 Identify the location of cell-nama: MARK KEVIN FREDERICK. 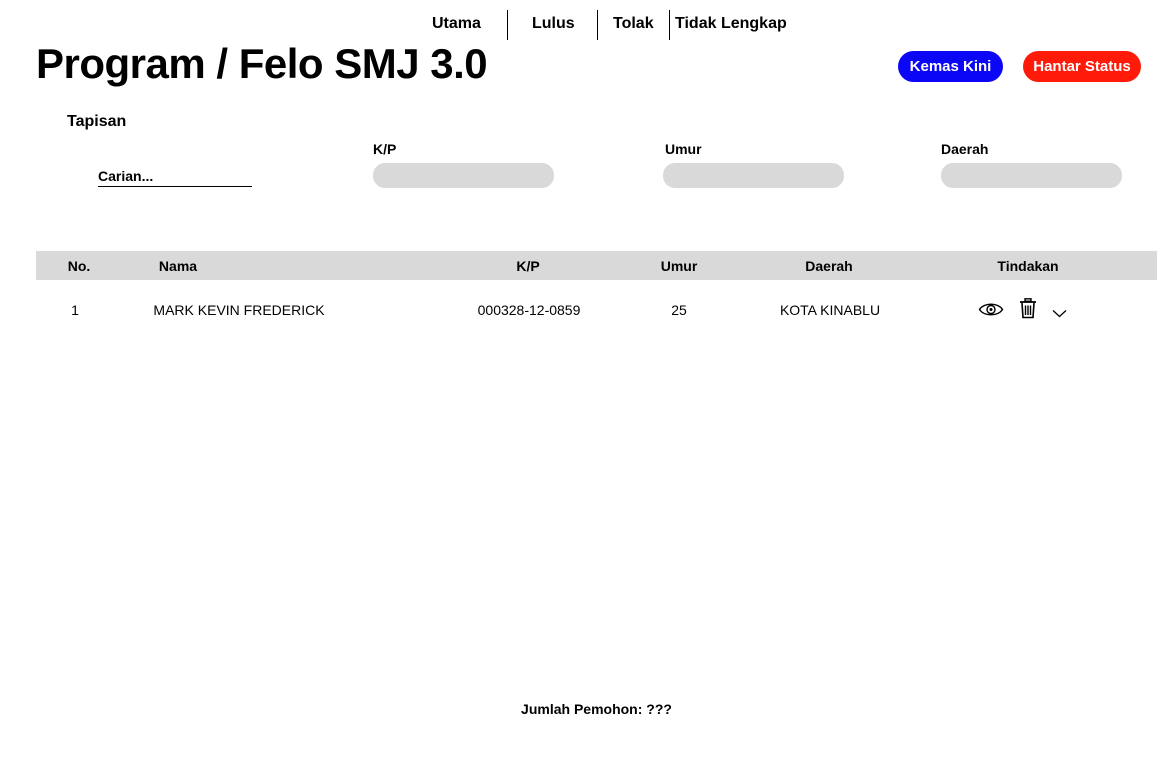
(239, 310).